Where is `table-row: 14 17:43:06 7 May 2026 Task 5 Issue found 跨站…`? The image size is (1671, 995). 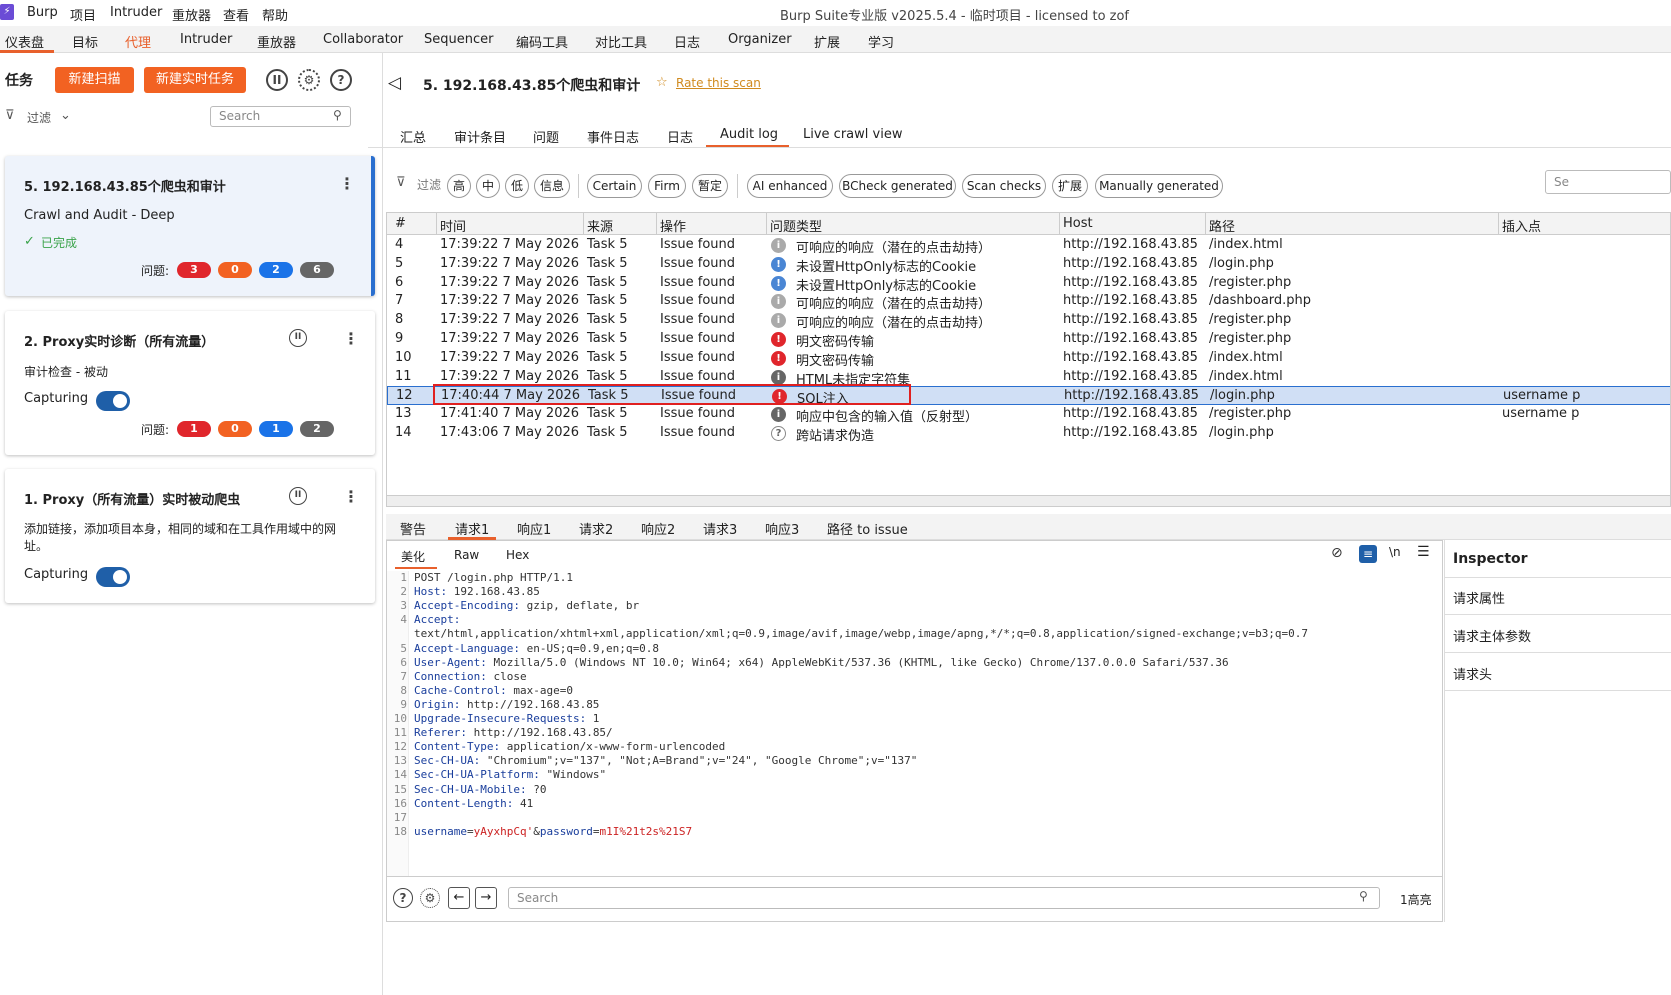 table-row: 14 17:43:06 7 May 2026 Task 5 Issue found 跨站… is located at coordinates (1028, 434).